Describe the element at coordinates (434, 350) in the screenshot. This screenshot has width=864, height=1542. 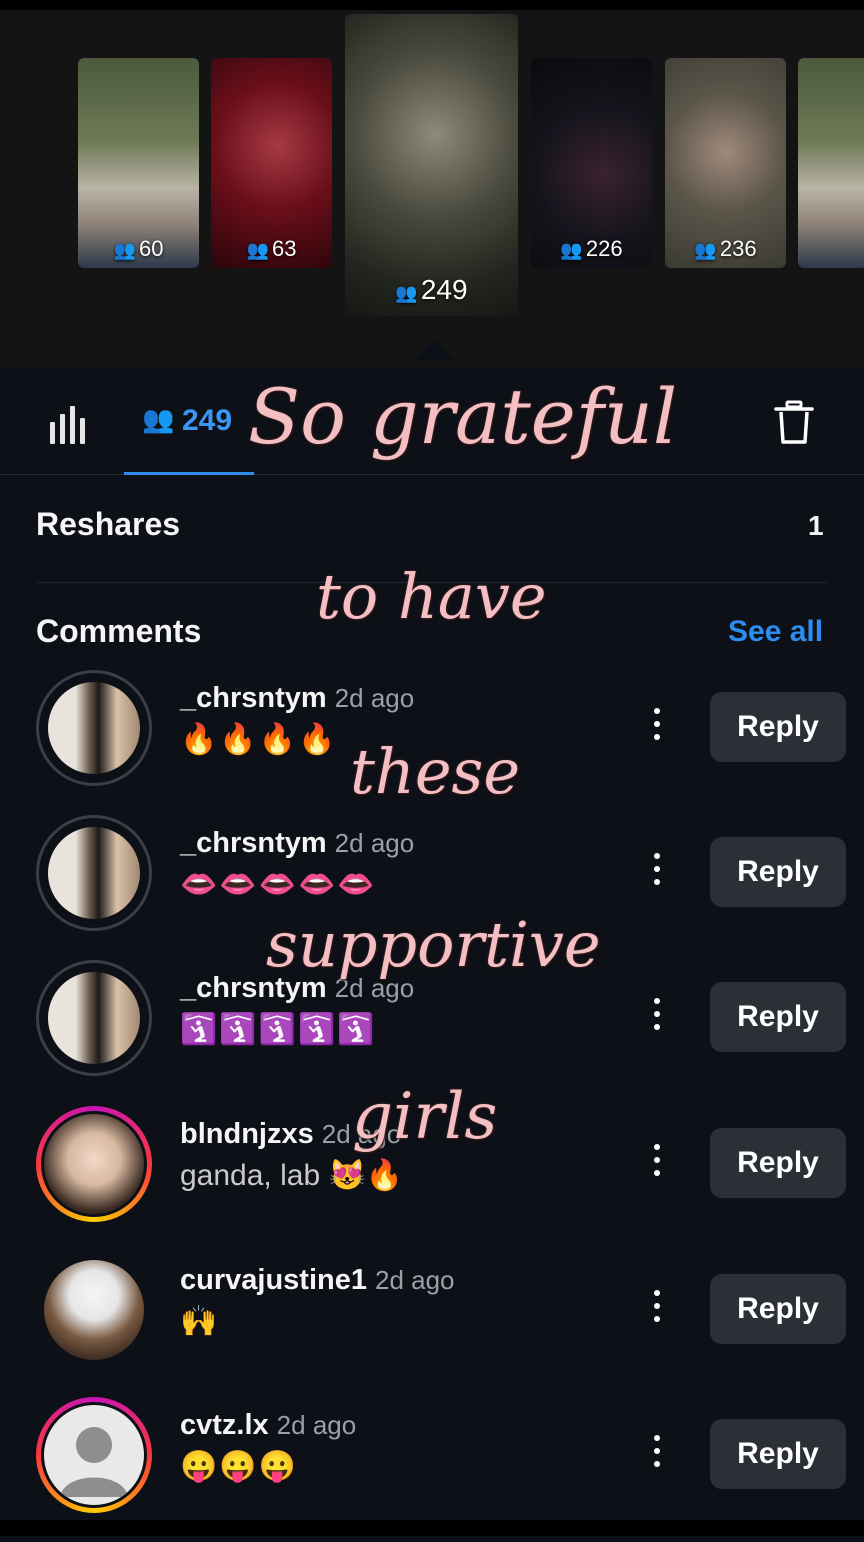
I see `selection-pointer` at that location.